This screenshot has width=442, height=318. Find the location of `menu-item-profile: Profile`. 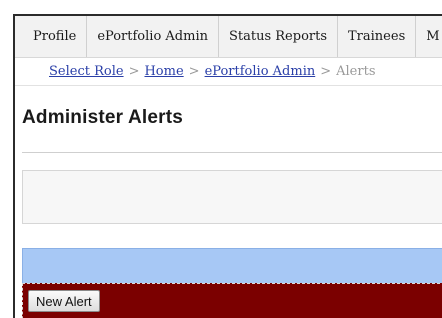

menu-item-profile: Profile is located at coordinates (51, 36).